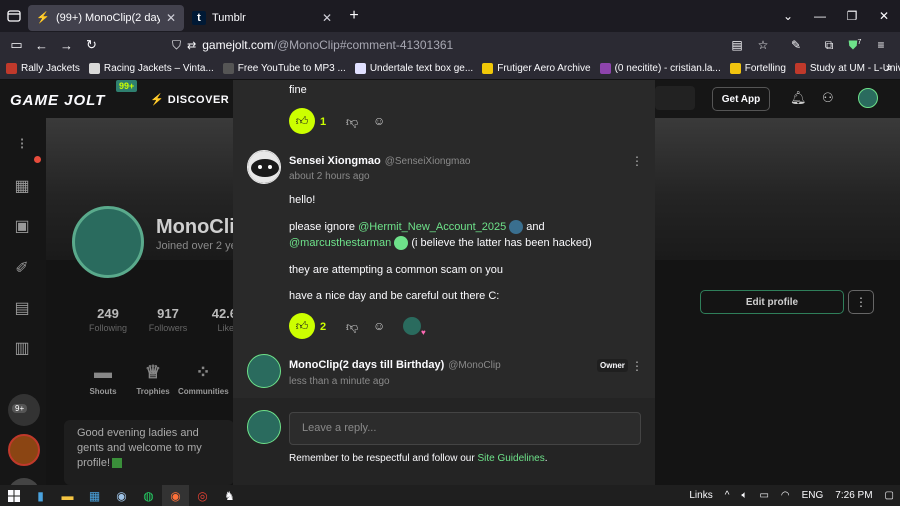 This screenshot has width=900, height=506. I want to click on chat-icon: ▤, so click(22, 310).